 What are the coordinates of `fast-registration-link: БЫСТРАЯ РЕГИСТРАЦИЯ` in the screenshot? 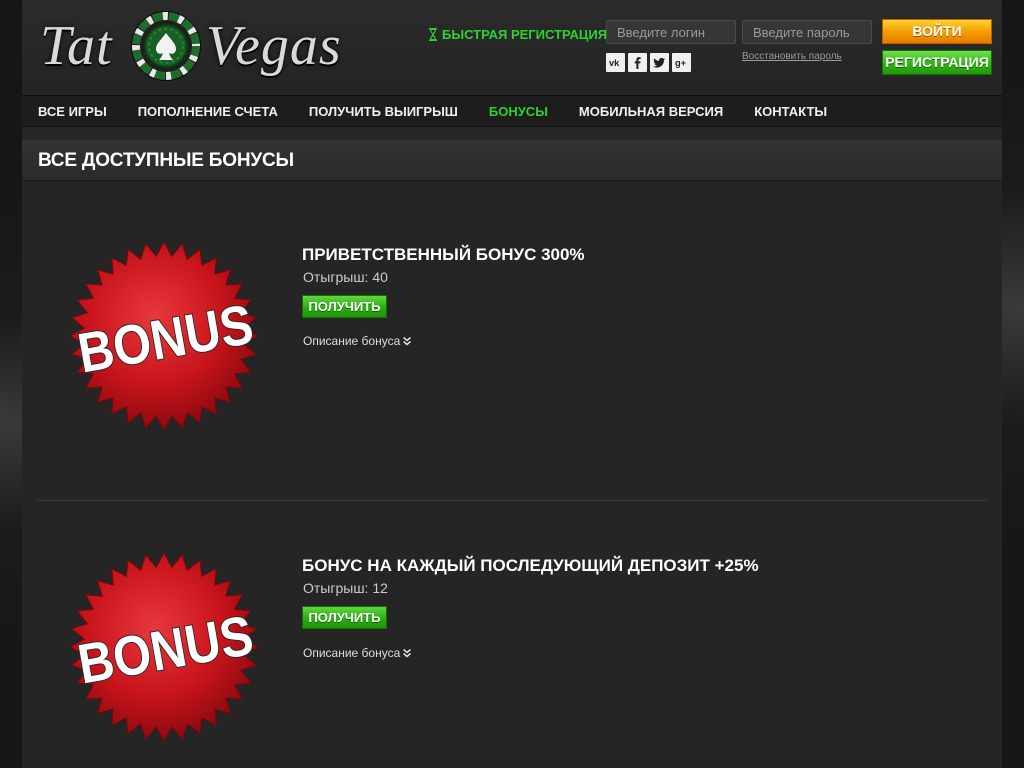 It's located at (517, 34).